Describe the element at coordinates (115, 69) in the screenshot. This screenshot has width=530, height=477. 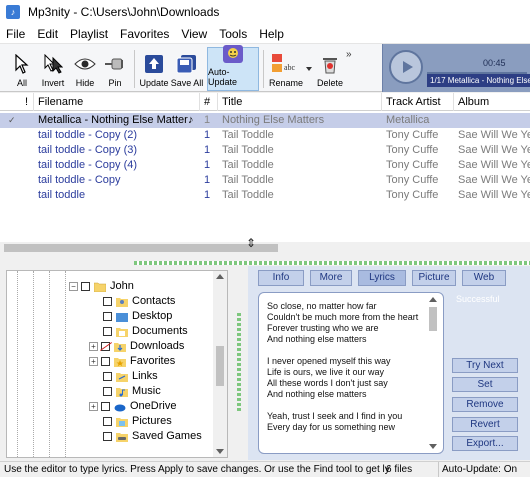
I see `pin-button: Pin` at that location.